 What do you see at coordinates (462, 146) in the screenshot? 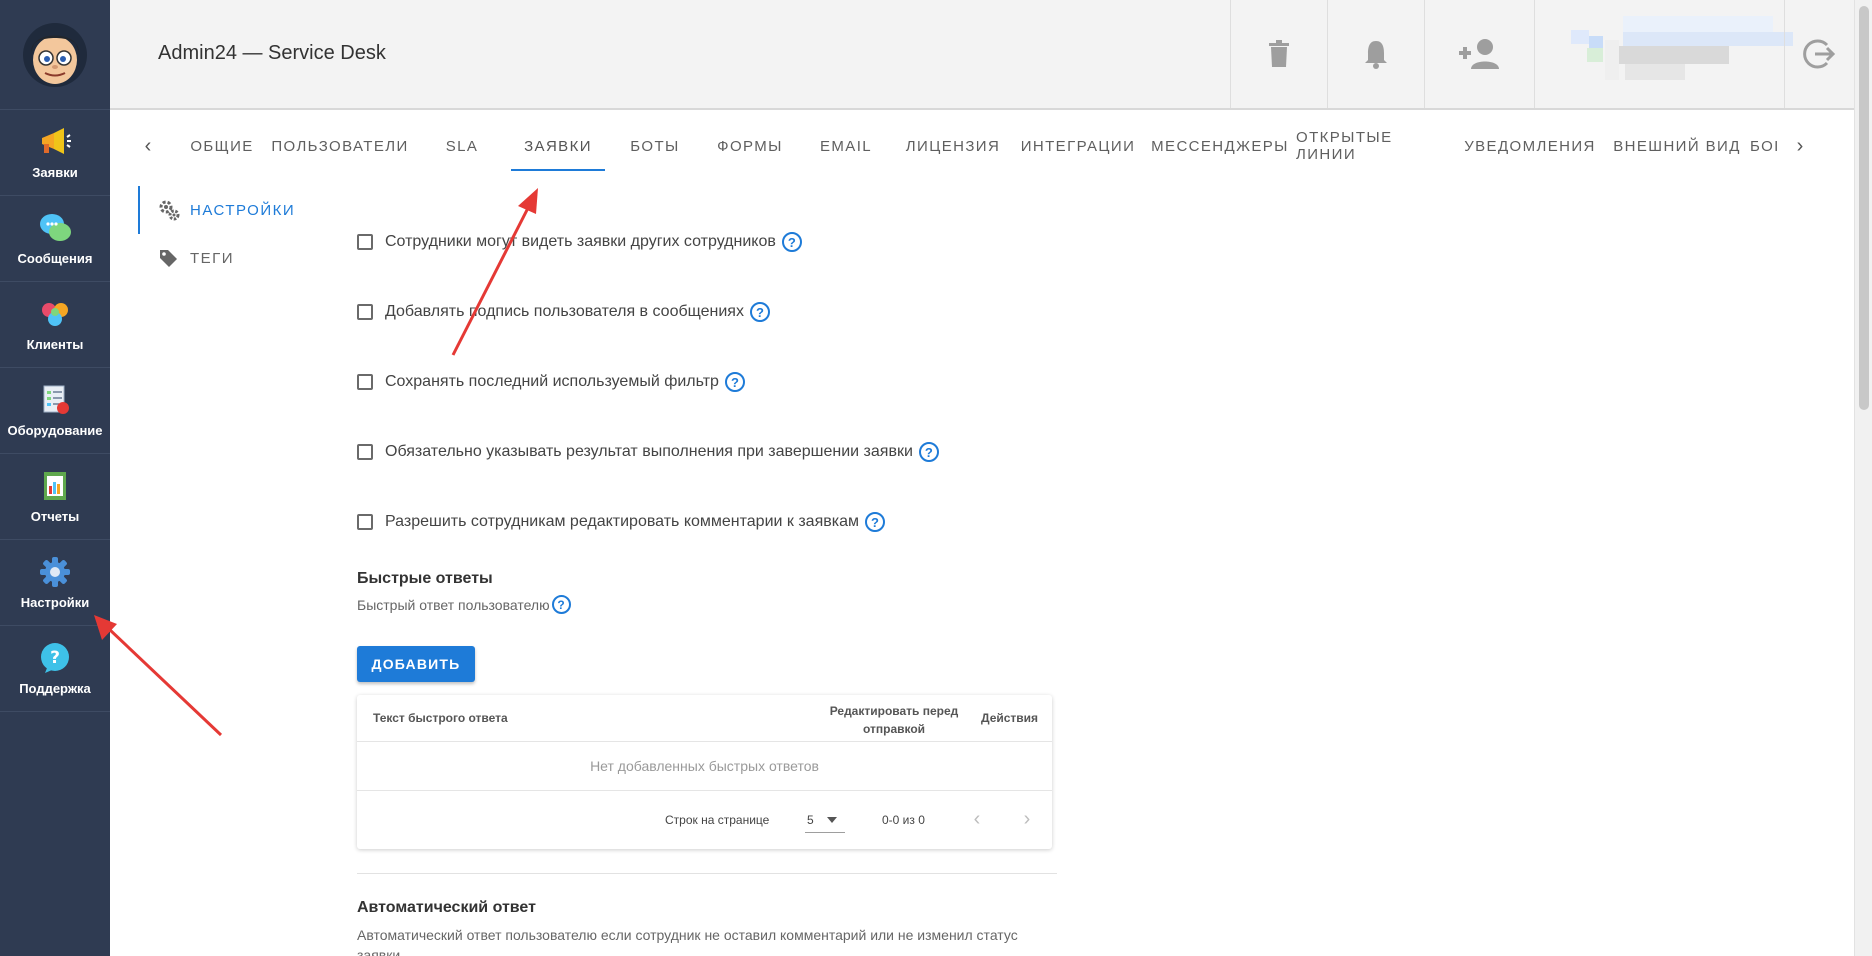
I see `tab-sla: SLA` at bounding box center [462, 146].